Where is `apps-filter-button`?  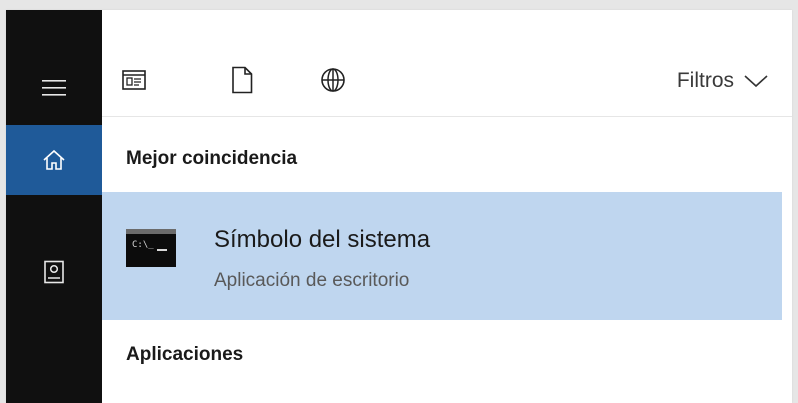
apps-filter-button is located at coordinates (134, 80).